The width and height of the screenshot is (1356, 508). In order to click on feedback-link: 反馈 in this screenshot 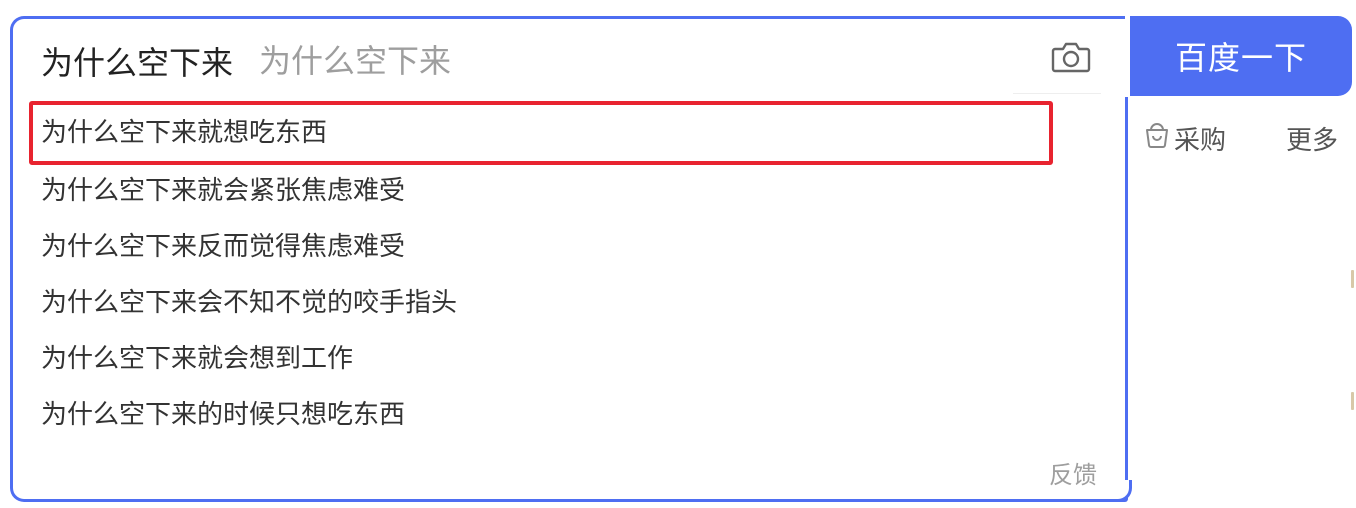, I will do `click(1073, 472)`.